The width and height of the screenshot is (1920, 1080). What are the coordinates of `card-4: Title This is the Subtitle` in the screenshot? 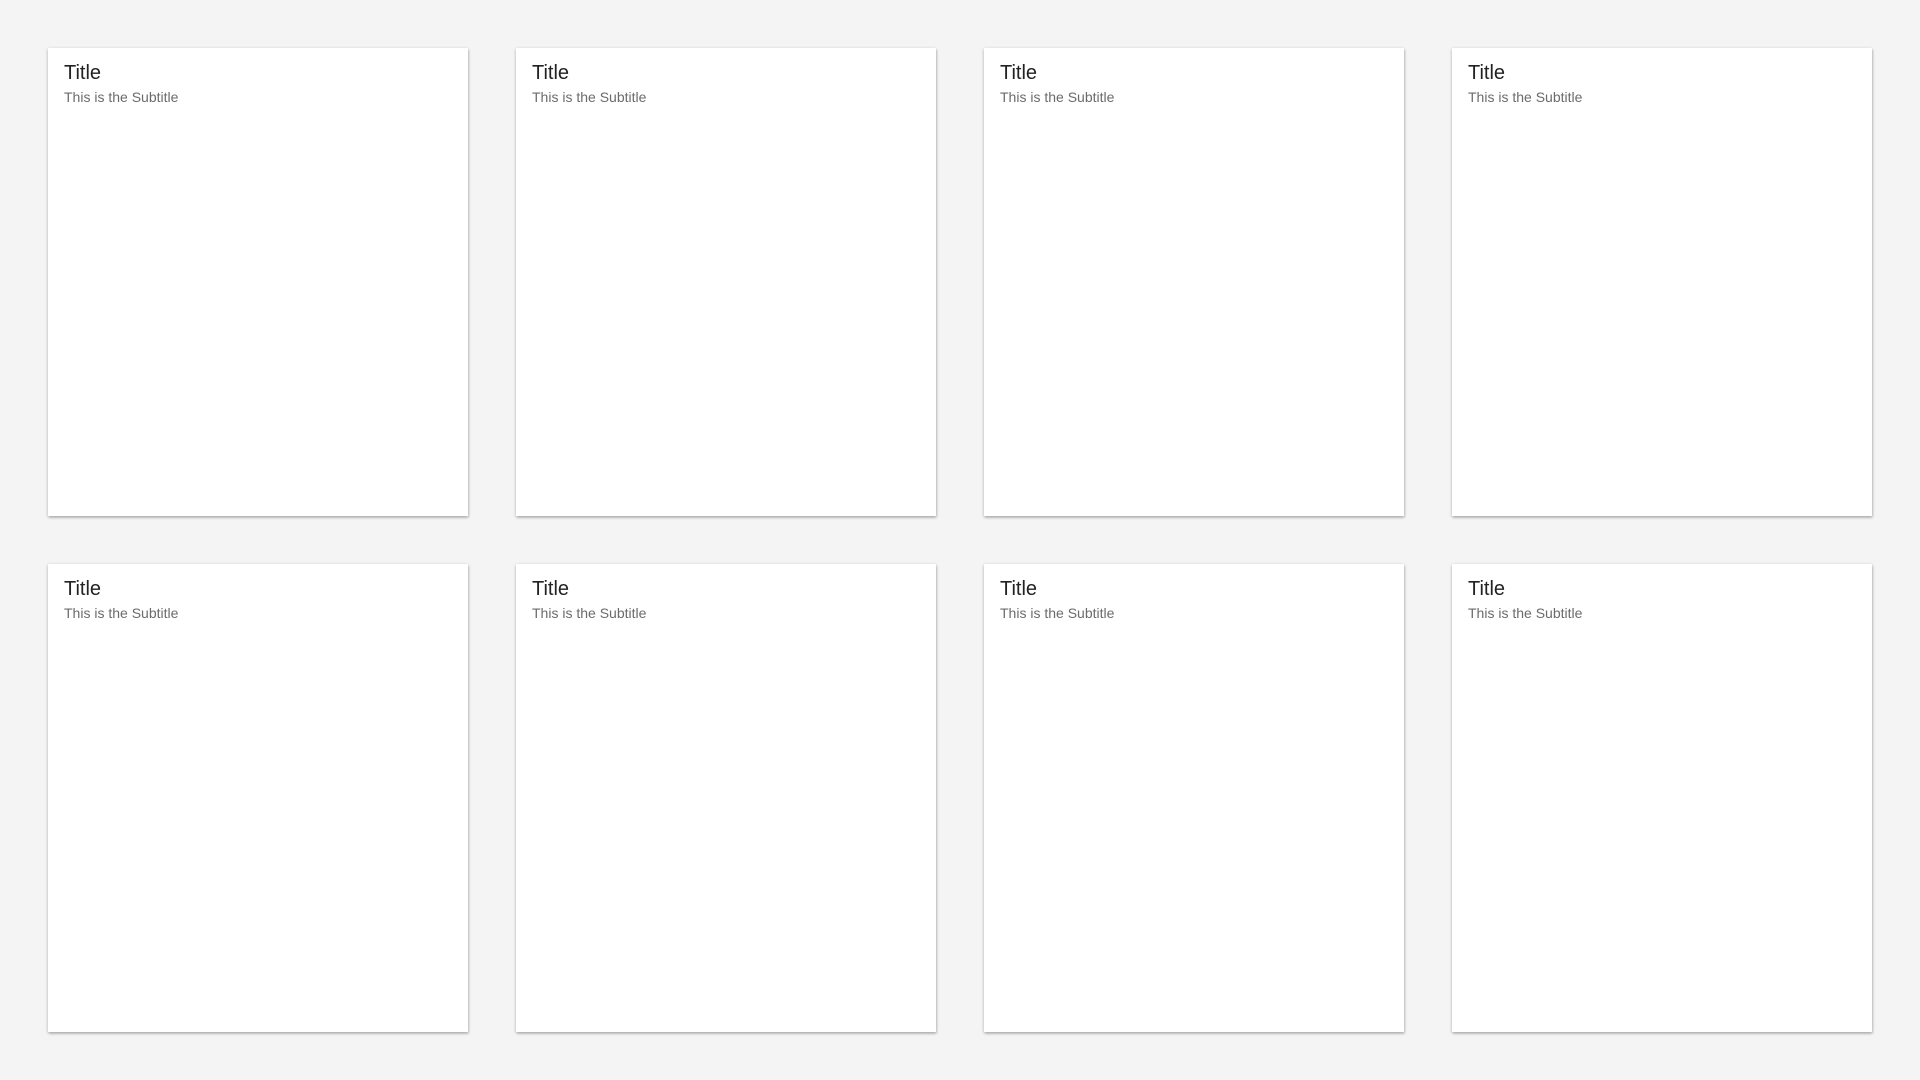 It's located at (1662, 282).